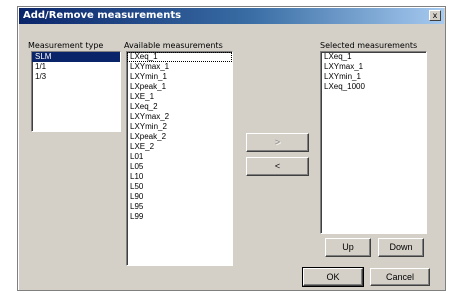  What do you see at coordinates (179, 197) in the screenshot?
I see `available-measurement-item: L90` at bounding box center [179, 197].